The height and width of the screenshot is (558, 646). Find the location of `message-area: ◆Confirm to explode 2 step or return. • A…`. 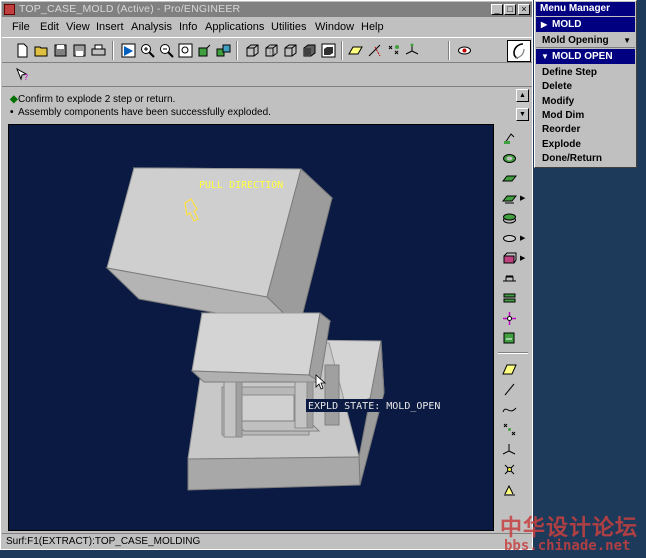

message-area: ◆Confirm to explode 2 step or return. • A… is located at coordinates (266, 105).